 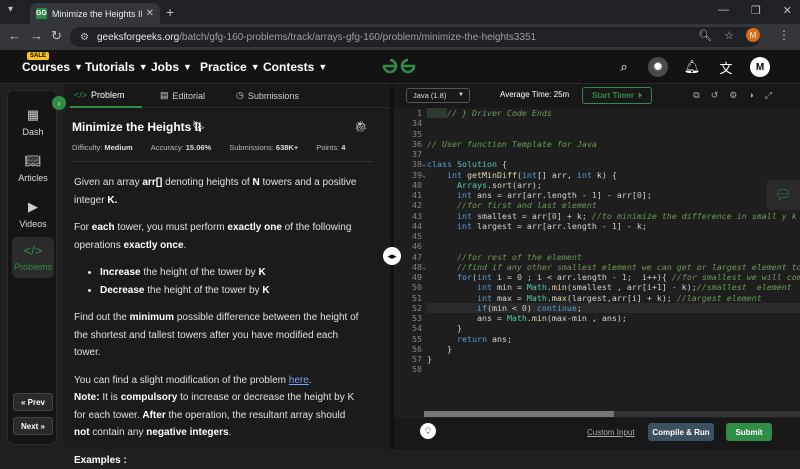 What do you see at coordinates (217, 460) in the screenshot?
I see `examples-heading: Examples :` at bounding box center [217, 460].